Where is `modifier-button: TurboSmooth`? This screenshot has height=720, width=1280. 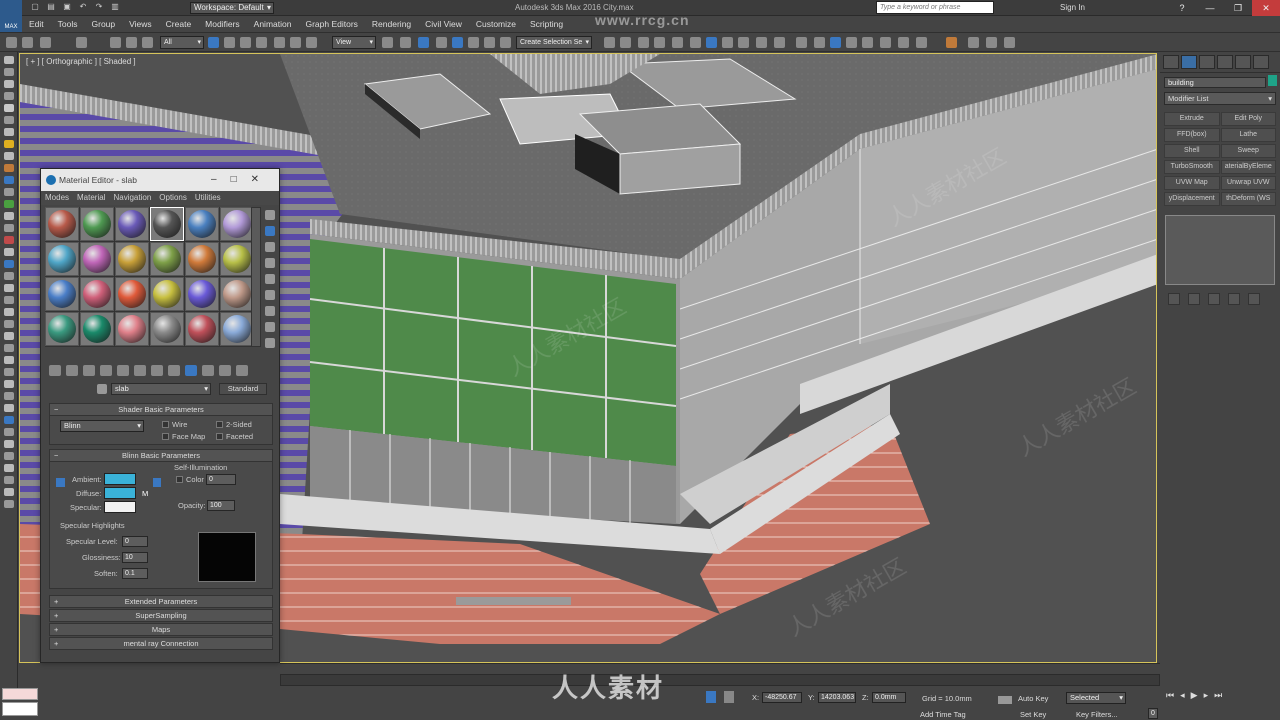
modifier-button: TurboSmooth is located at coordinates (1192, 167).